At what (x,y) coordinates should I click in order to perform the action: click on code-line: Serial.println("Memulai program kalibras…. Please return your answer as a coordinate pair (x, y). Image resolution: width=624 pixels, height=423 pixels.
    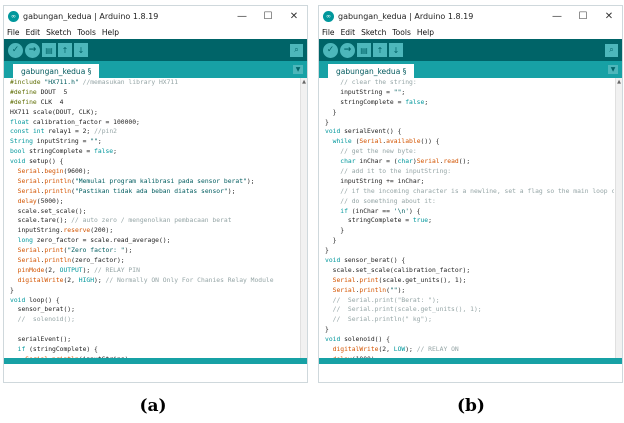
    Looking at the image, I should click on (154, 182).